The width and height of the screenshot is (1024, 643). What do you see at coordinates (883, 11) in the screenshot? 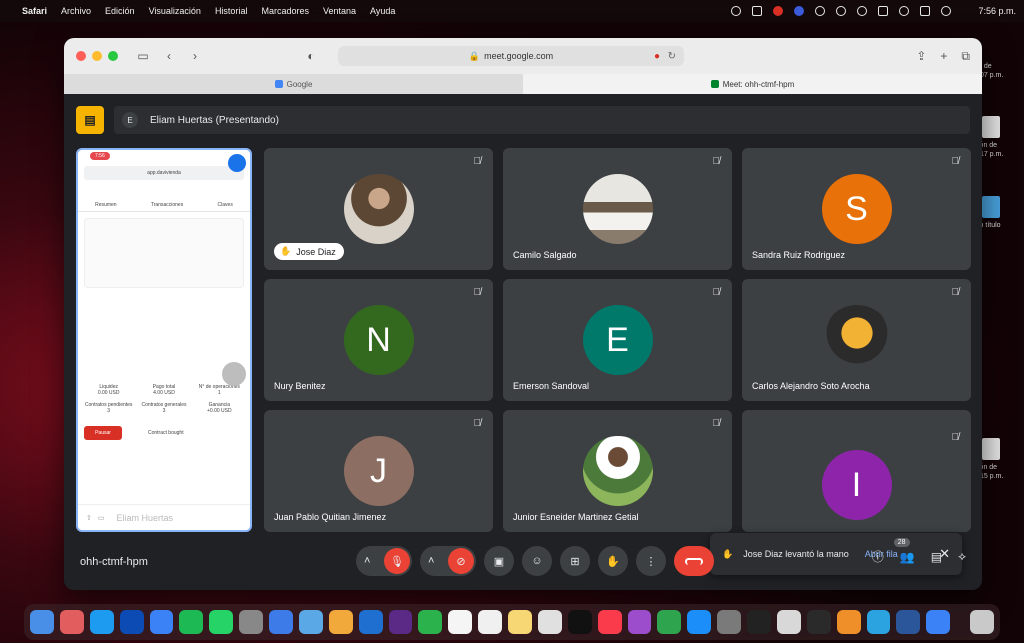
I see `battery-icon` at bounding box center [883, 11].